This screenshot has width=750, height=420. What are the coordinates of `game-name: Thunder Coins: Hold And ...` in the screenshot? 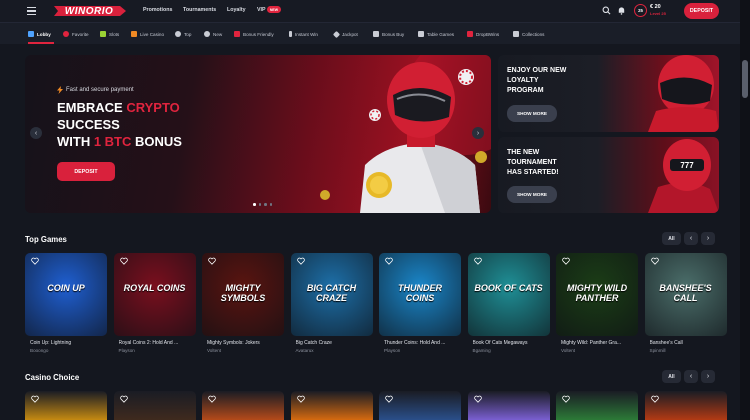 It's located at (425, 343).